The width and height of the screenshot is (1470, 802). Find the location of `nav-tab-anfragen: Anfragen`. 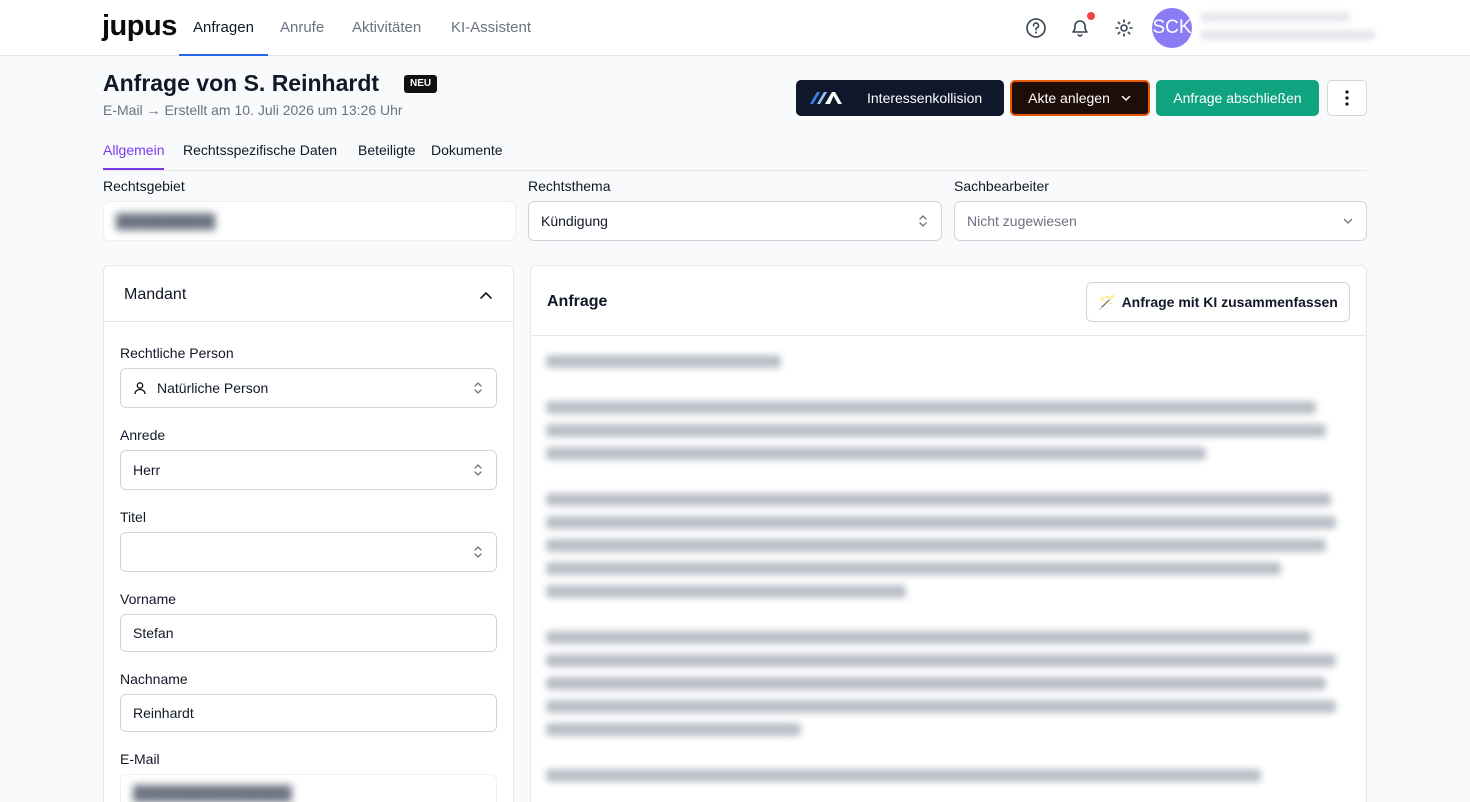

nav-tab-anfragen: Anfragen is located at coordinates (223, 28).